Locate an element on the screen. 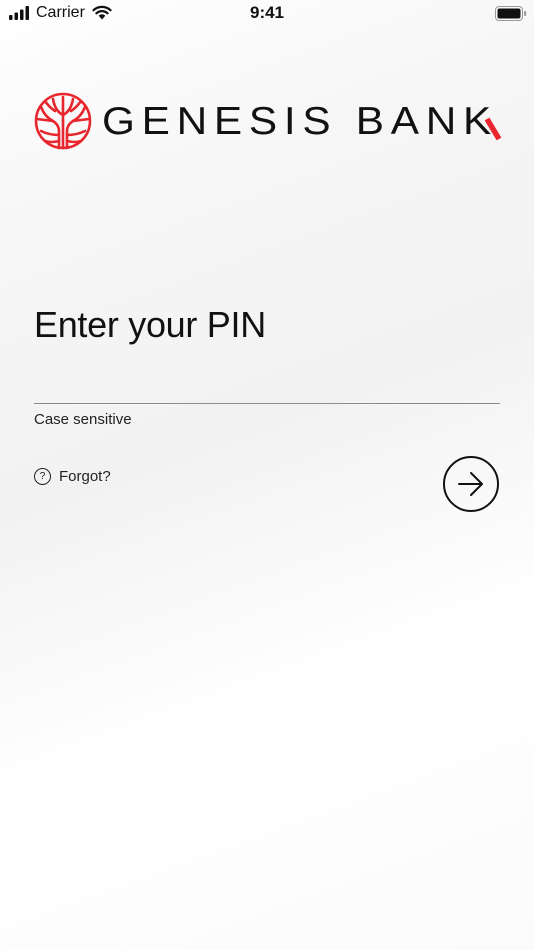 The image size is (534, 950). brand-header: GENESIS BANK is located at coordinates (268, 122).